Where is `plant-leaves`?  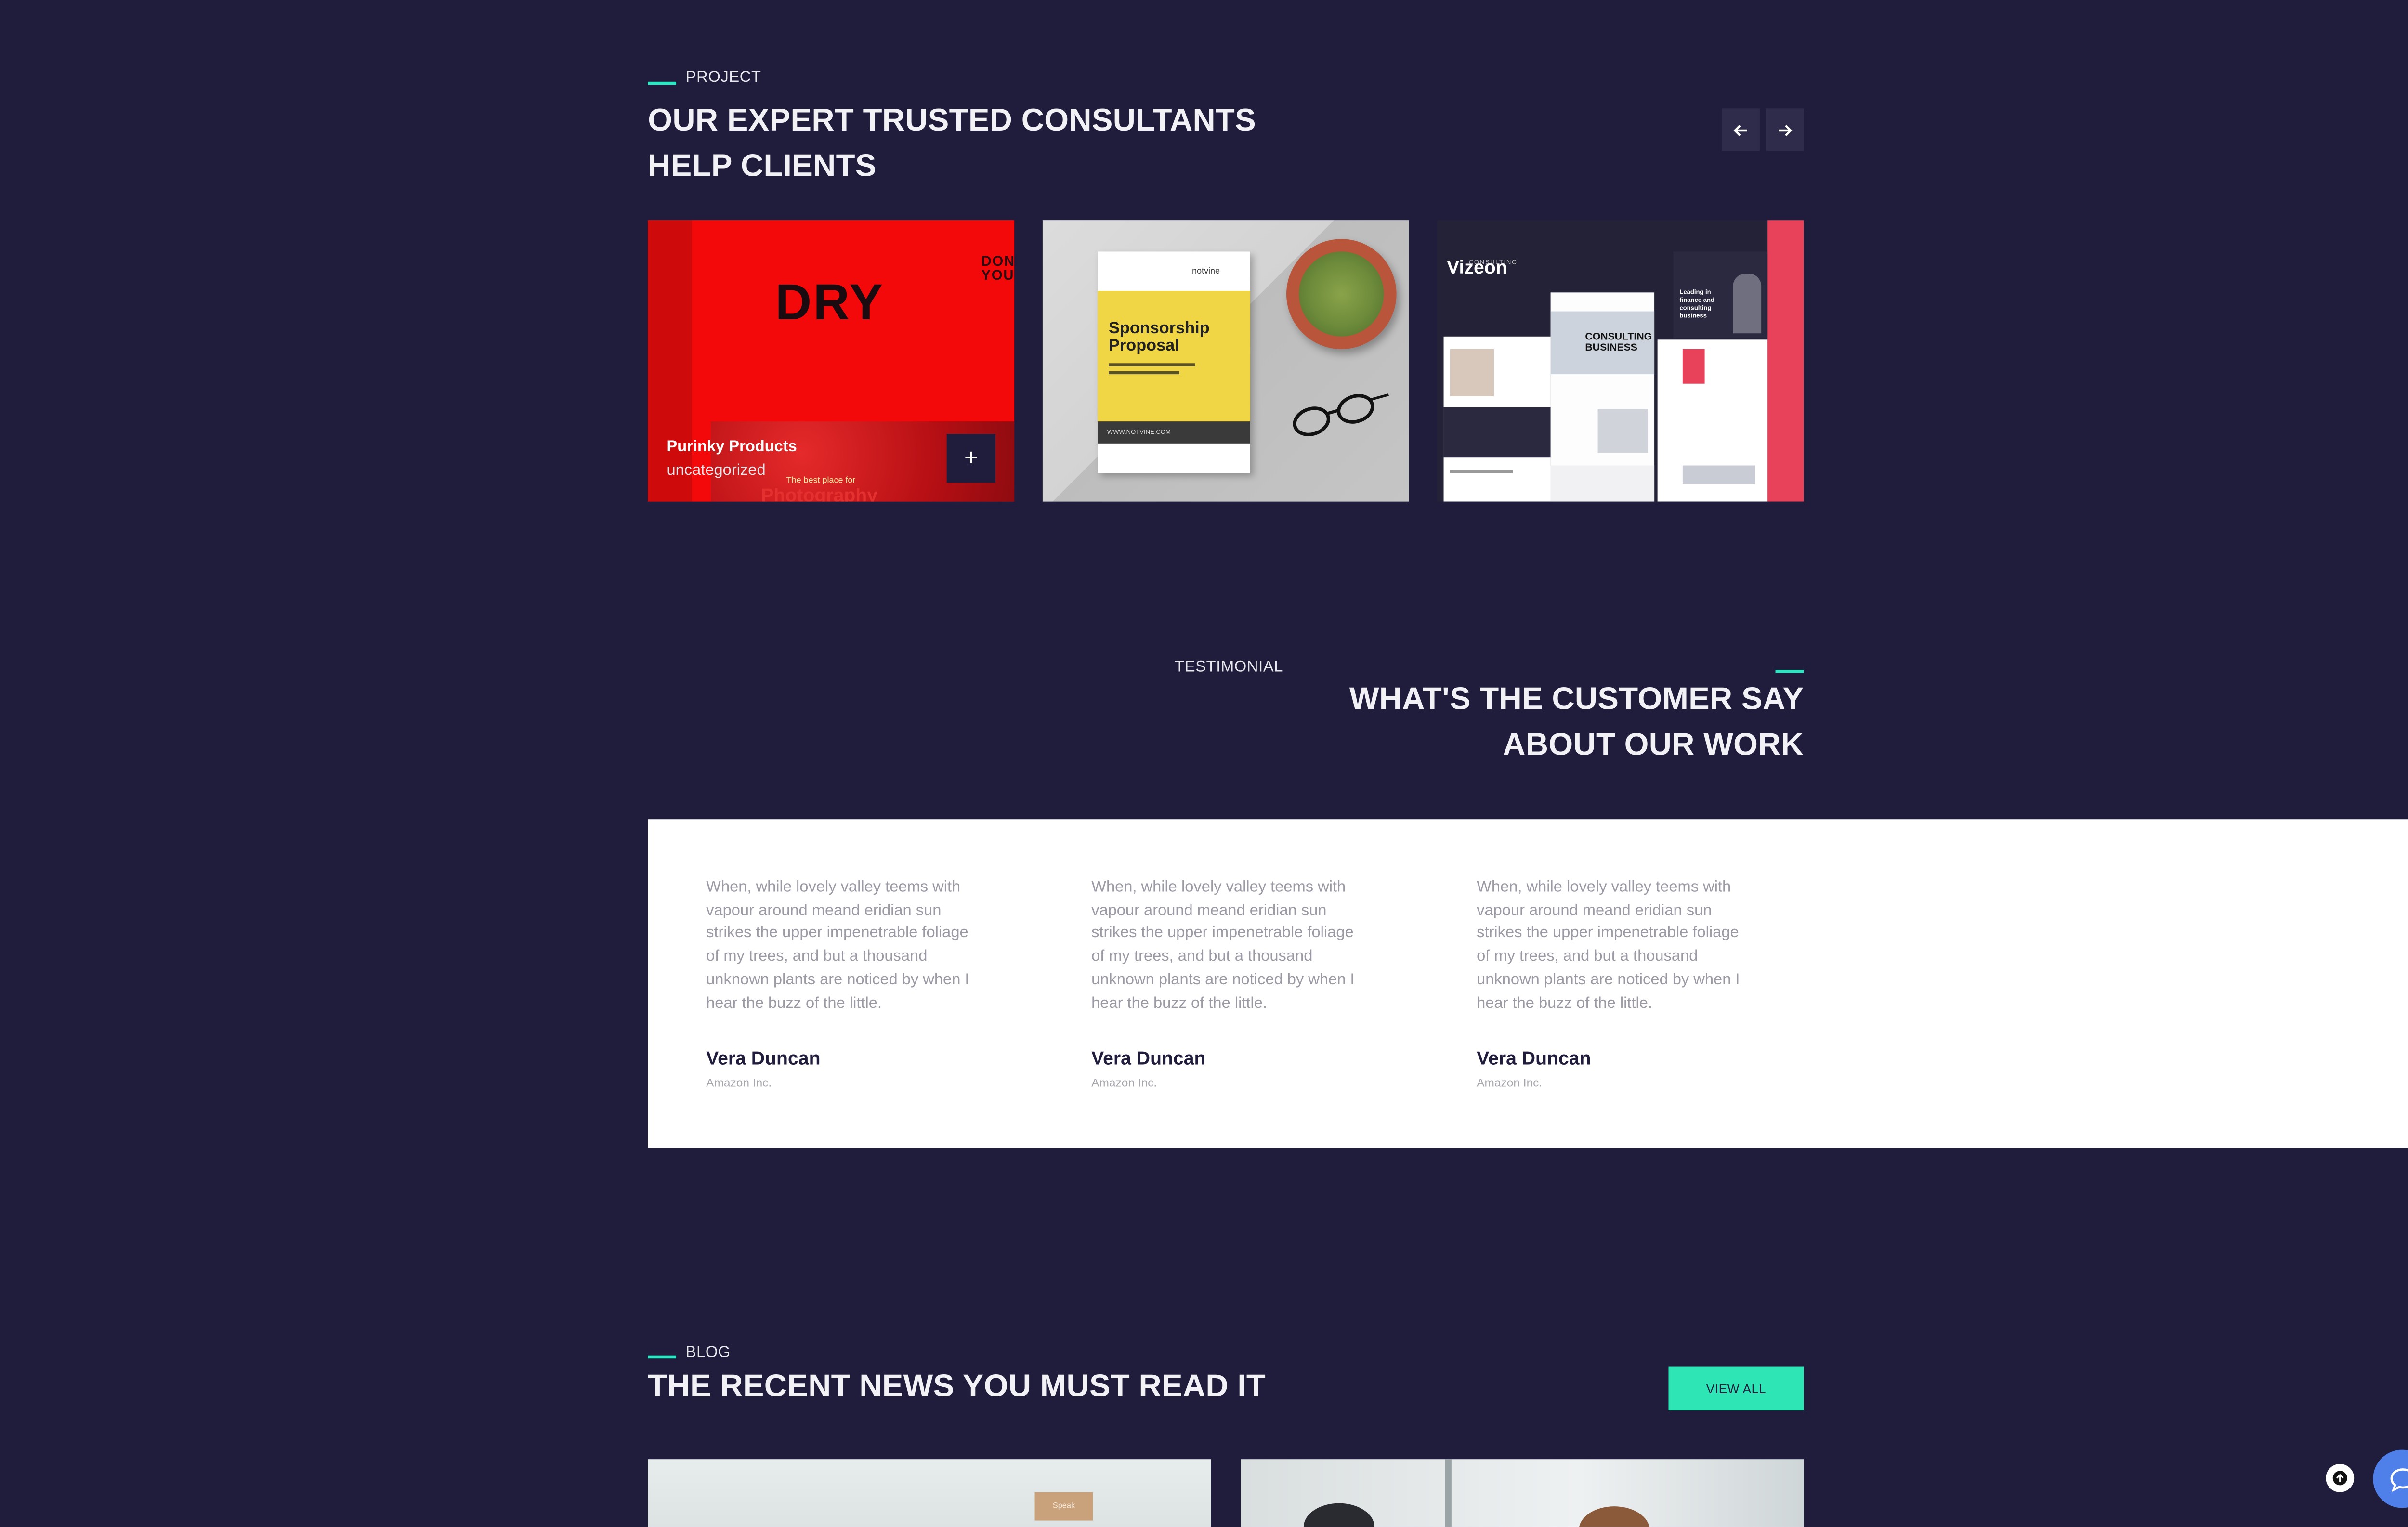 plant-leaves is located at coordinates (1341, 294).